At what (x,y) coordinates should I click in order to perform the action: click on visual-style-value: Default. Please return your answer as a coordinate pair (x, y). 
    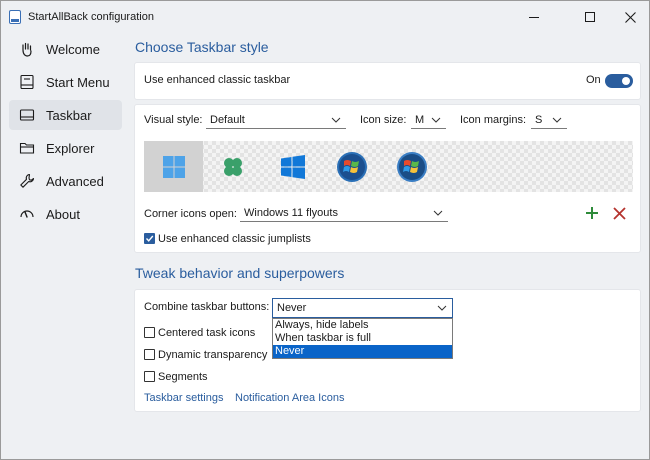
    Looking at the image, I should click on (227, 120).